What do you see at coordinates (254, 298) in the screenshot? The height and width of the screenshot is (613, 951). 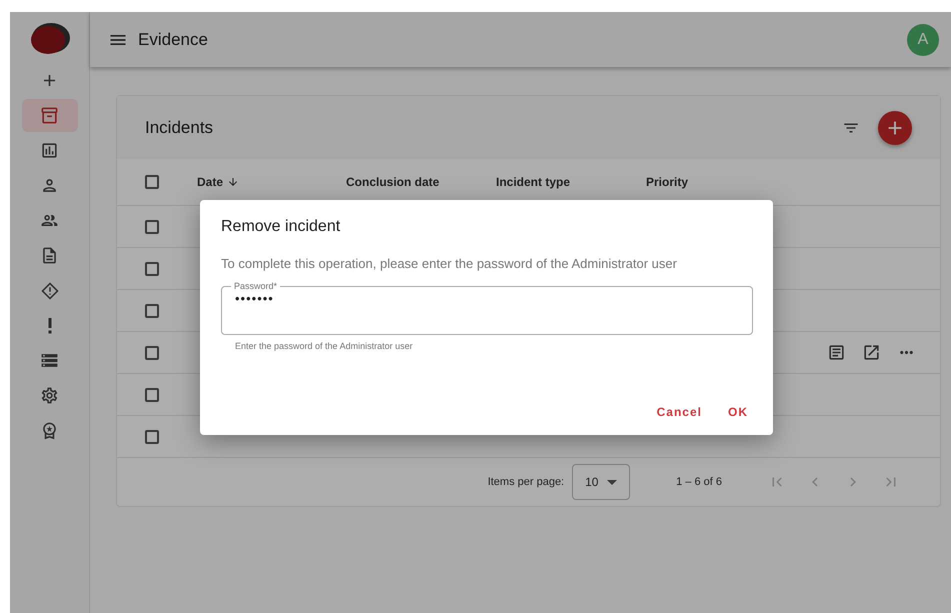 I see `password-value: •••••••` at bounding box center [254, 298].